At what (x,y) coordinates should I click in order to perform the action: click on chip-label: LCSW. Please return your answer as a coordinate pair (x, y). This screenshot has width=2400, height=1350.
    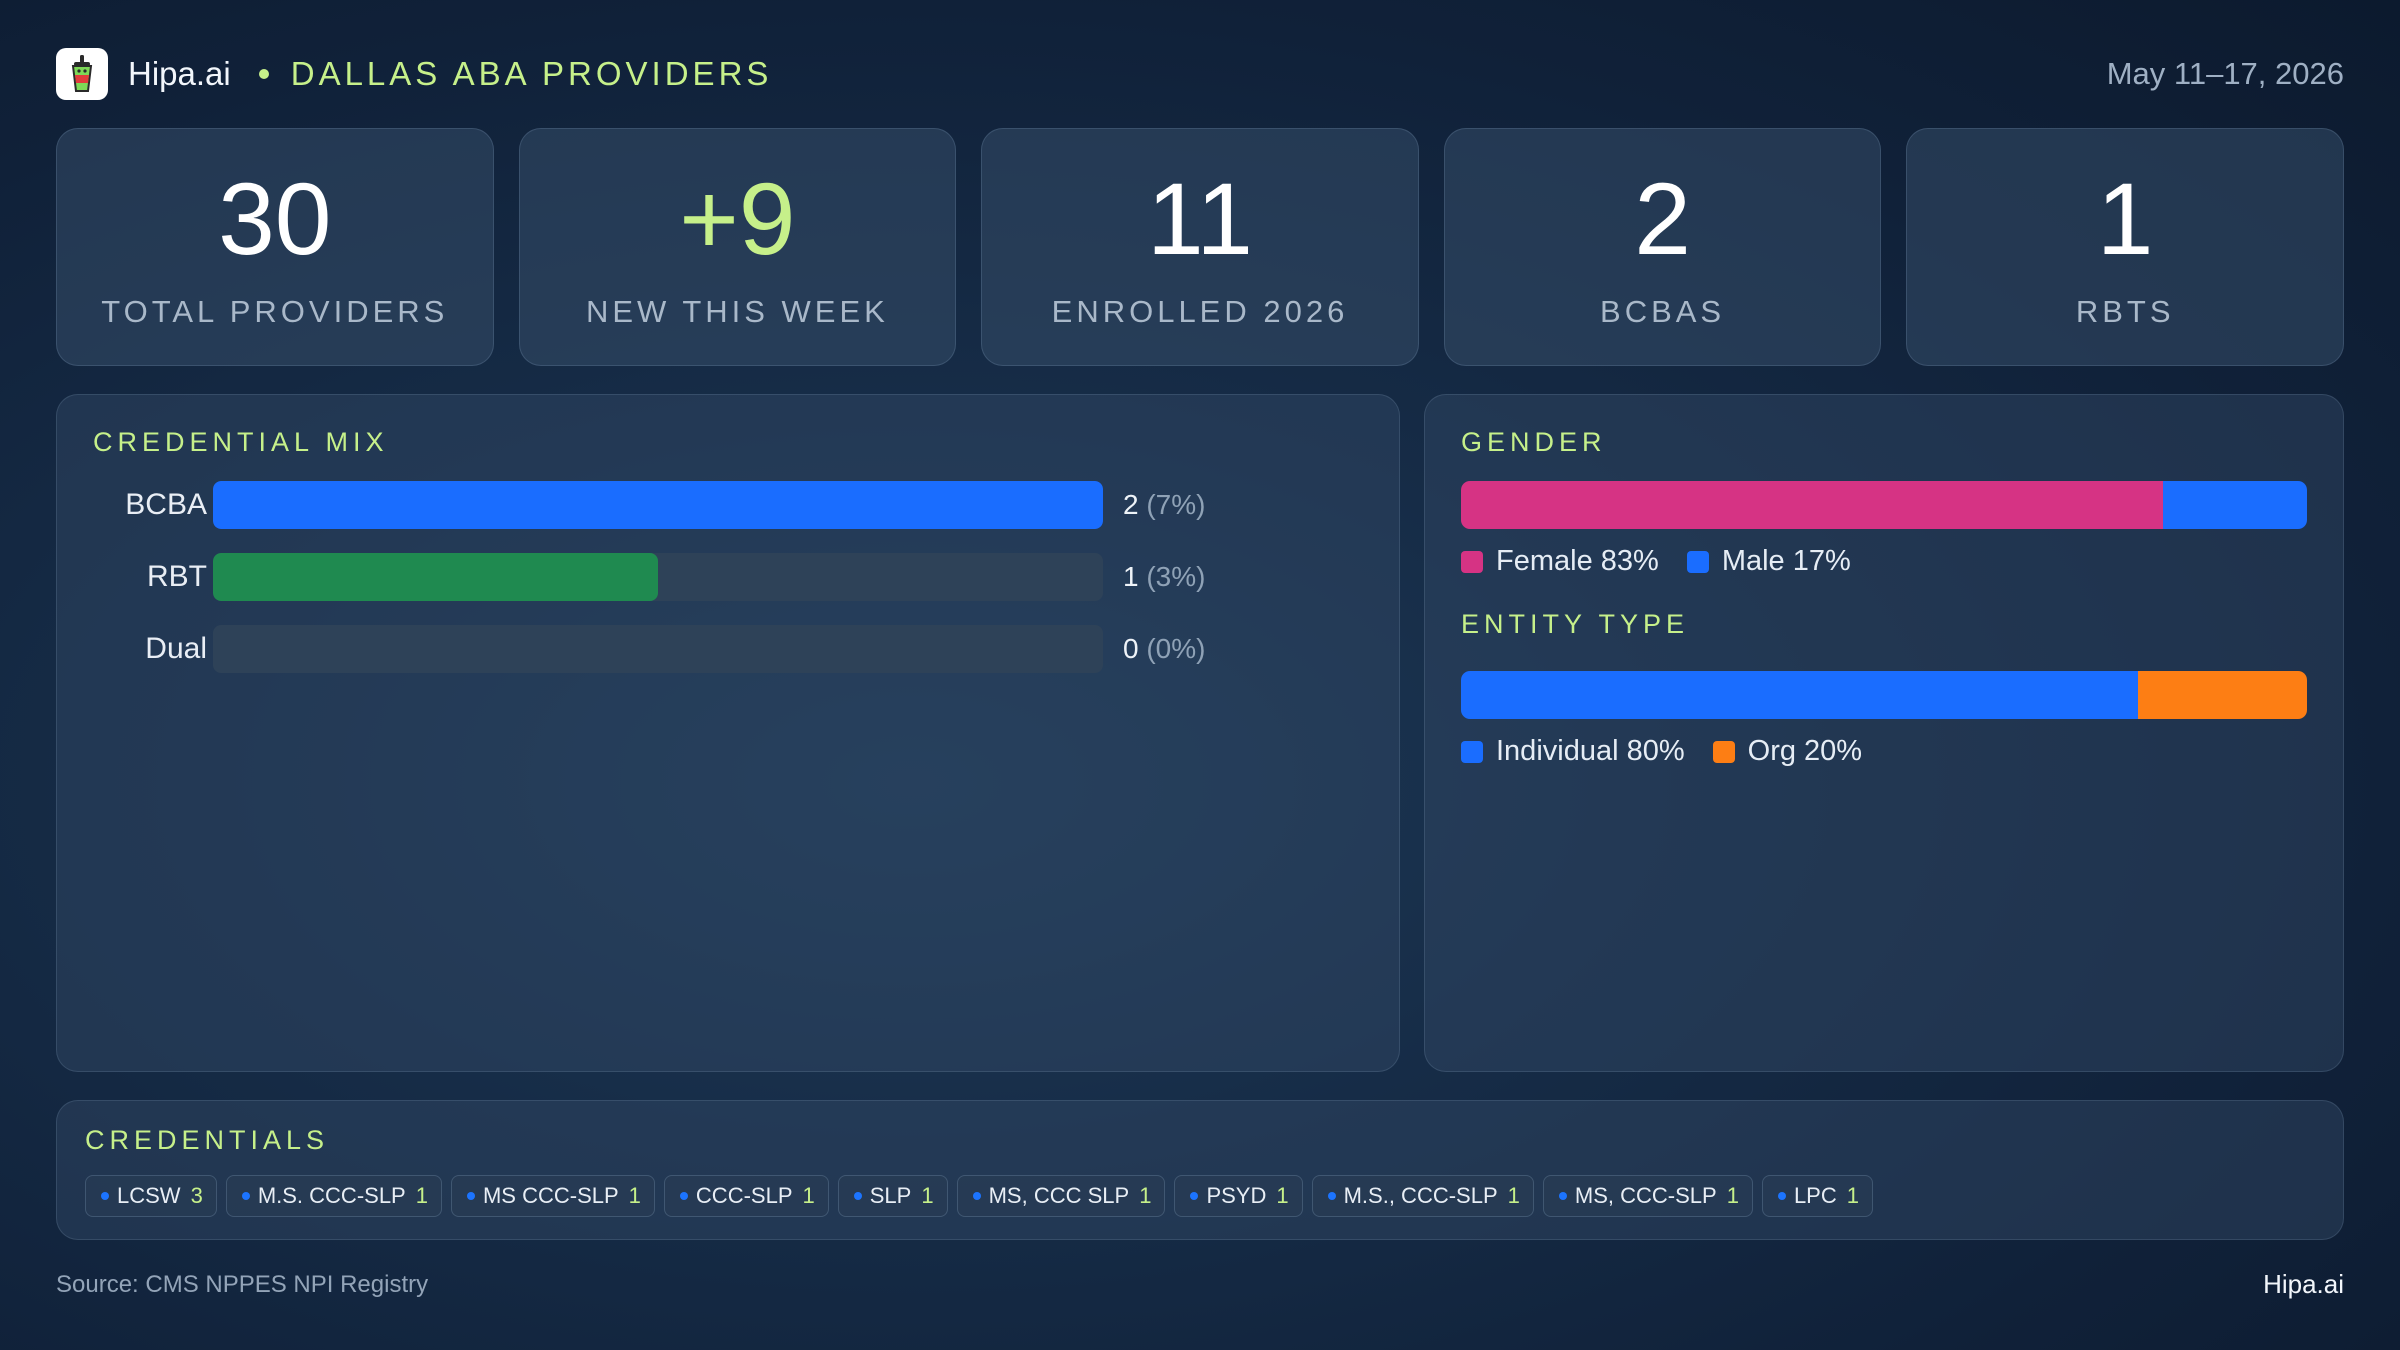
    Looking at the image, I should click on (149, 1195).